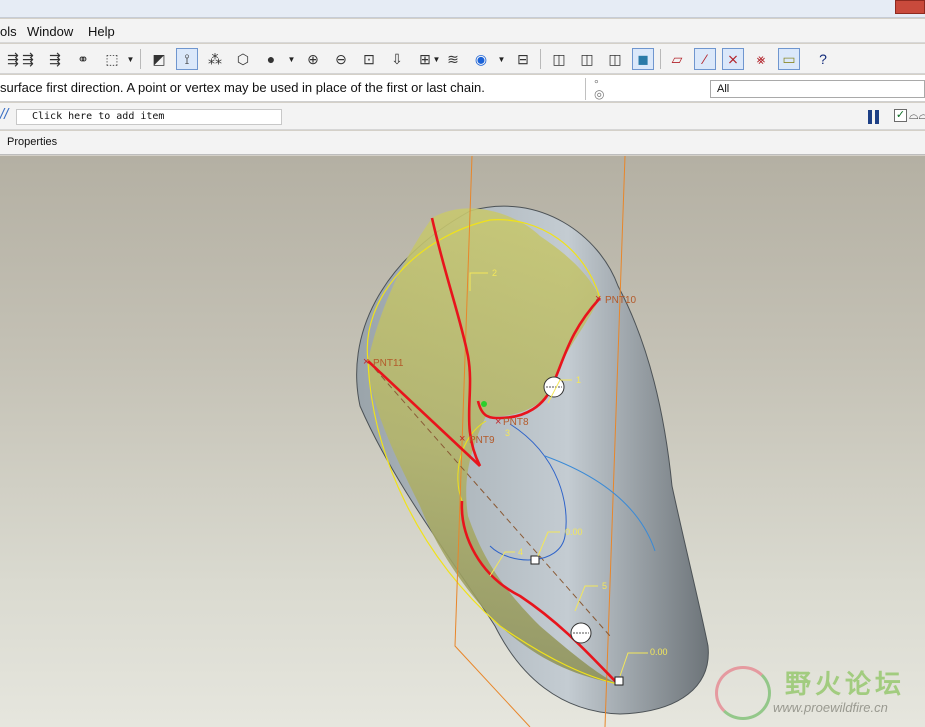 The width and height of the screenshot is (925, 727). What do you see at coordinates (462, 31) in the screenshot?
I see `menu-bar: ols Window Help` at bounding box center [462, 31].